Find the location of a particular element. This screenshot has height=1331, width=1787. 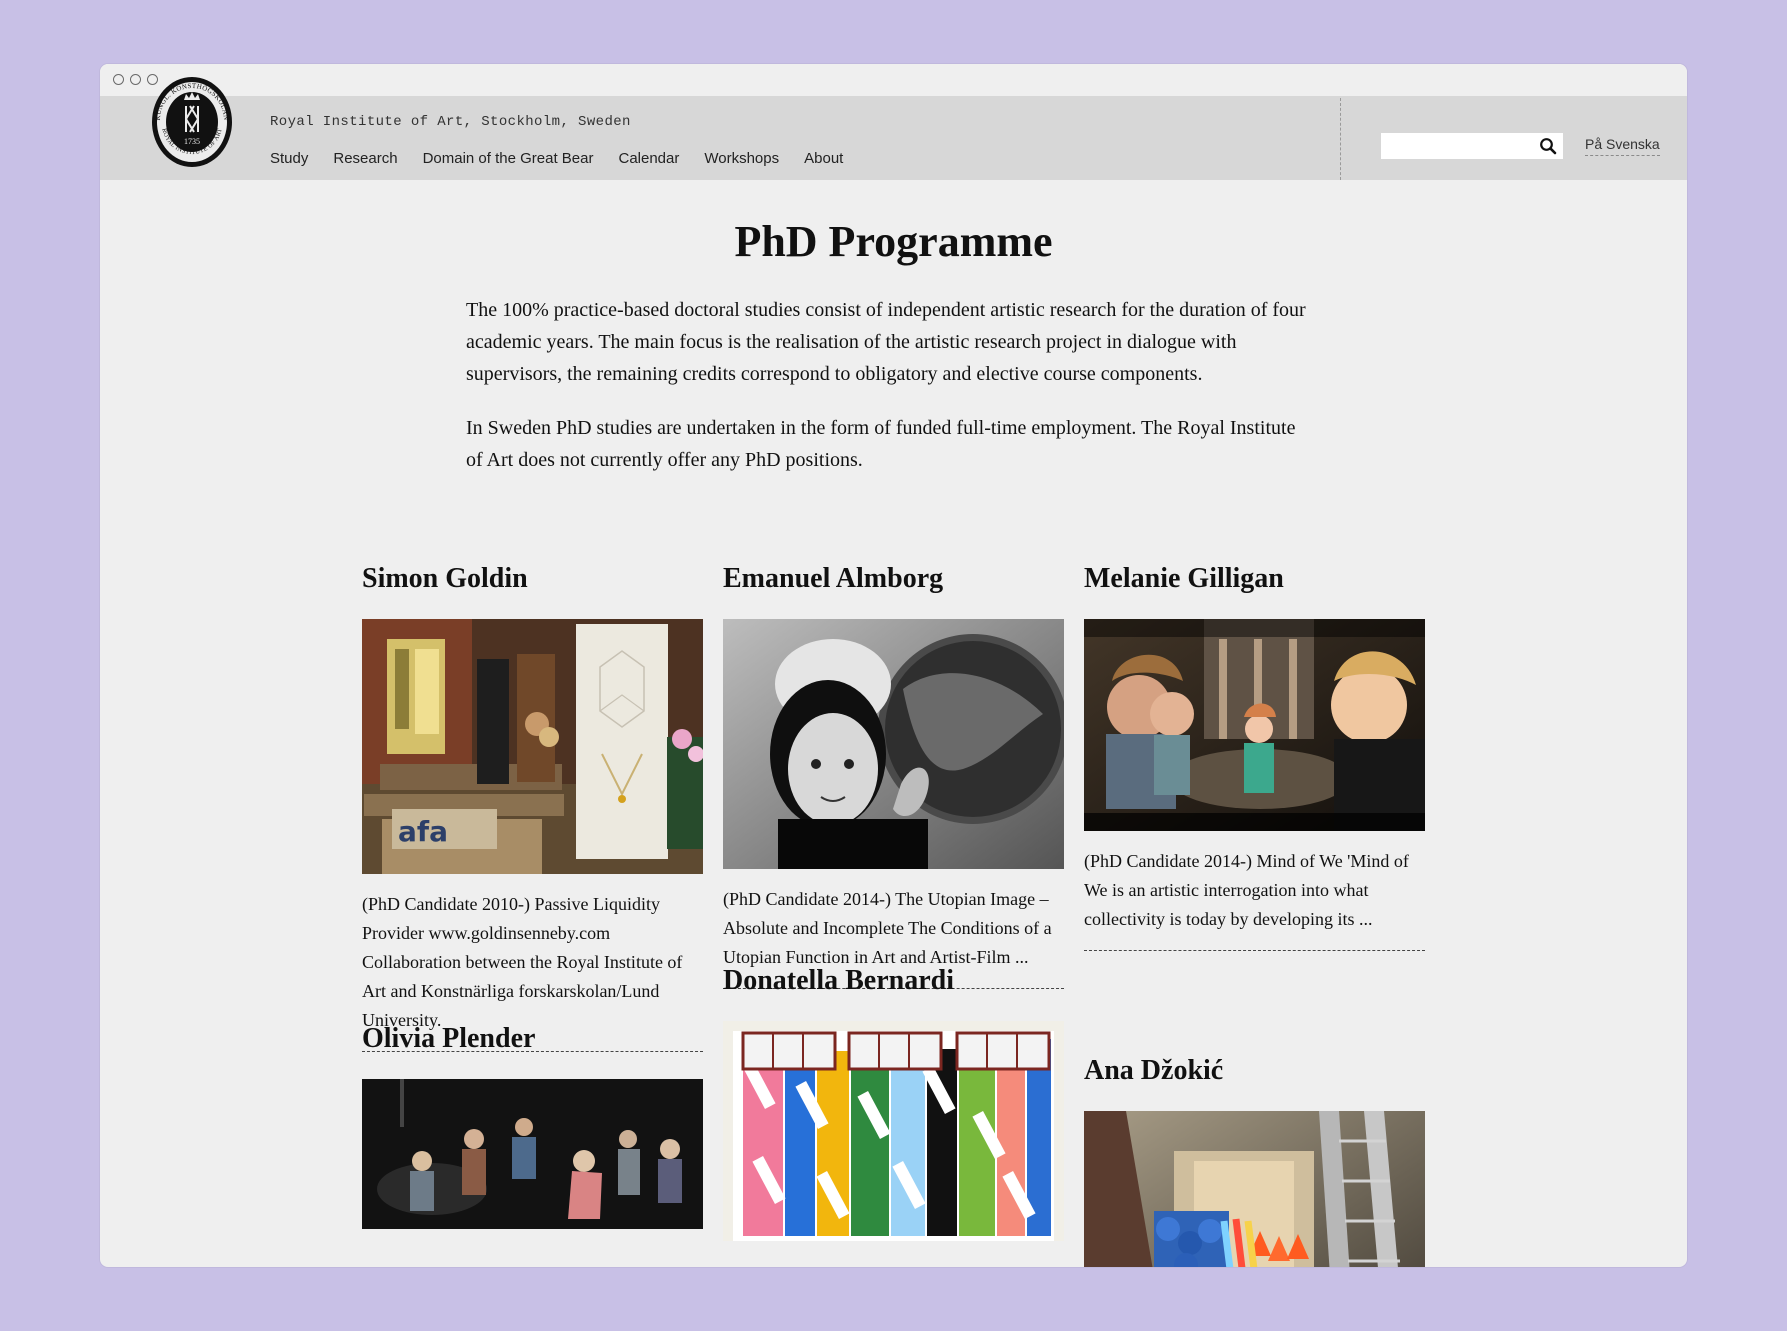

minimize-window-button is located at coordinates (135, 79).